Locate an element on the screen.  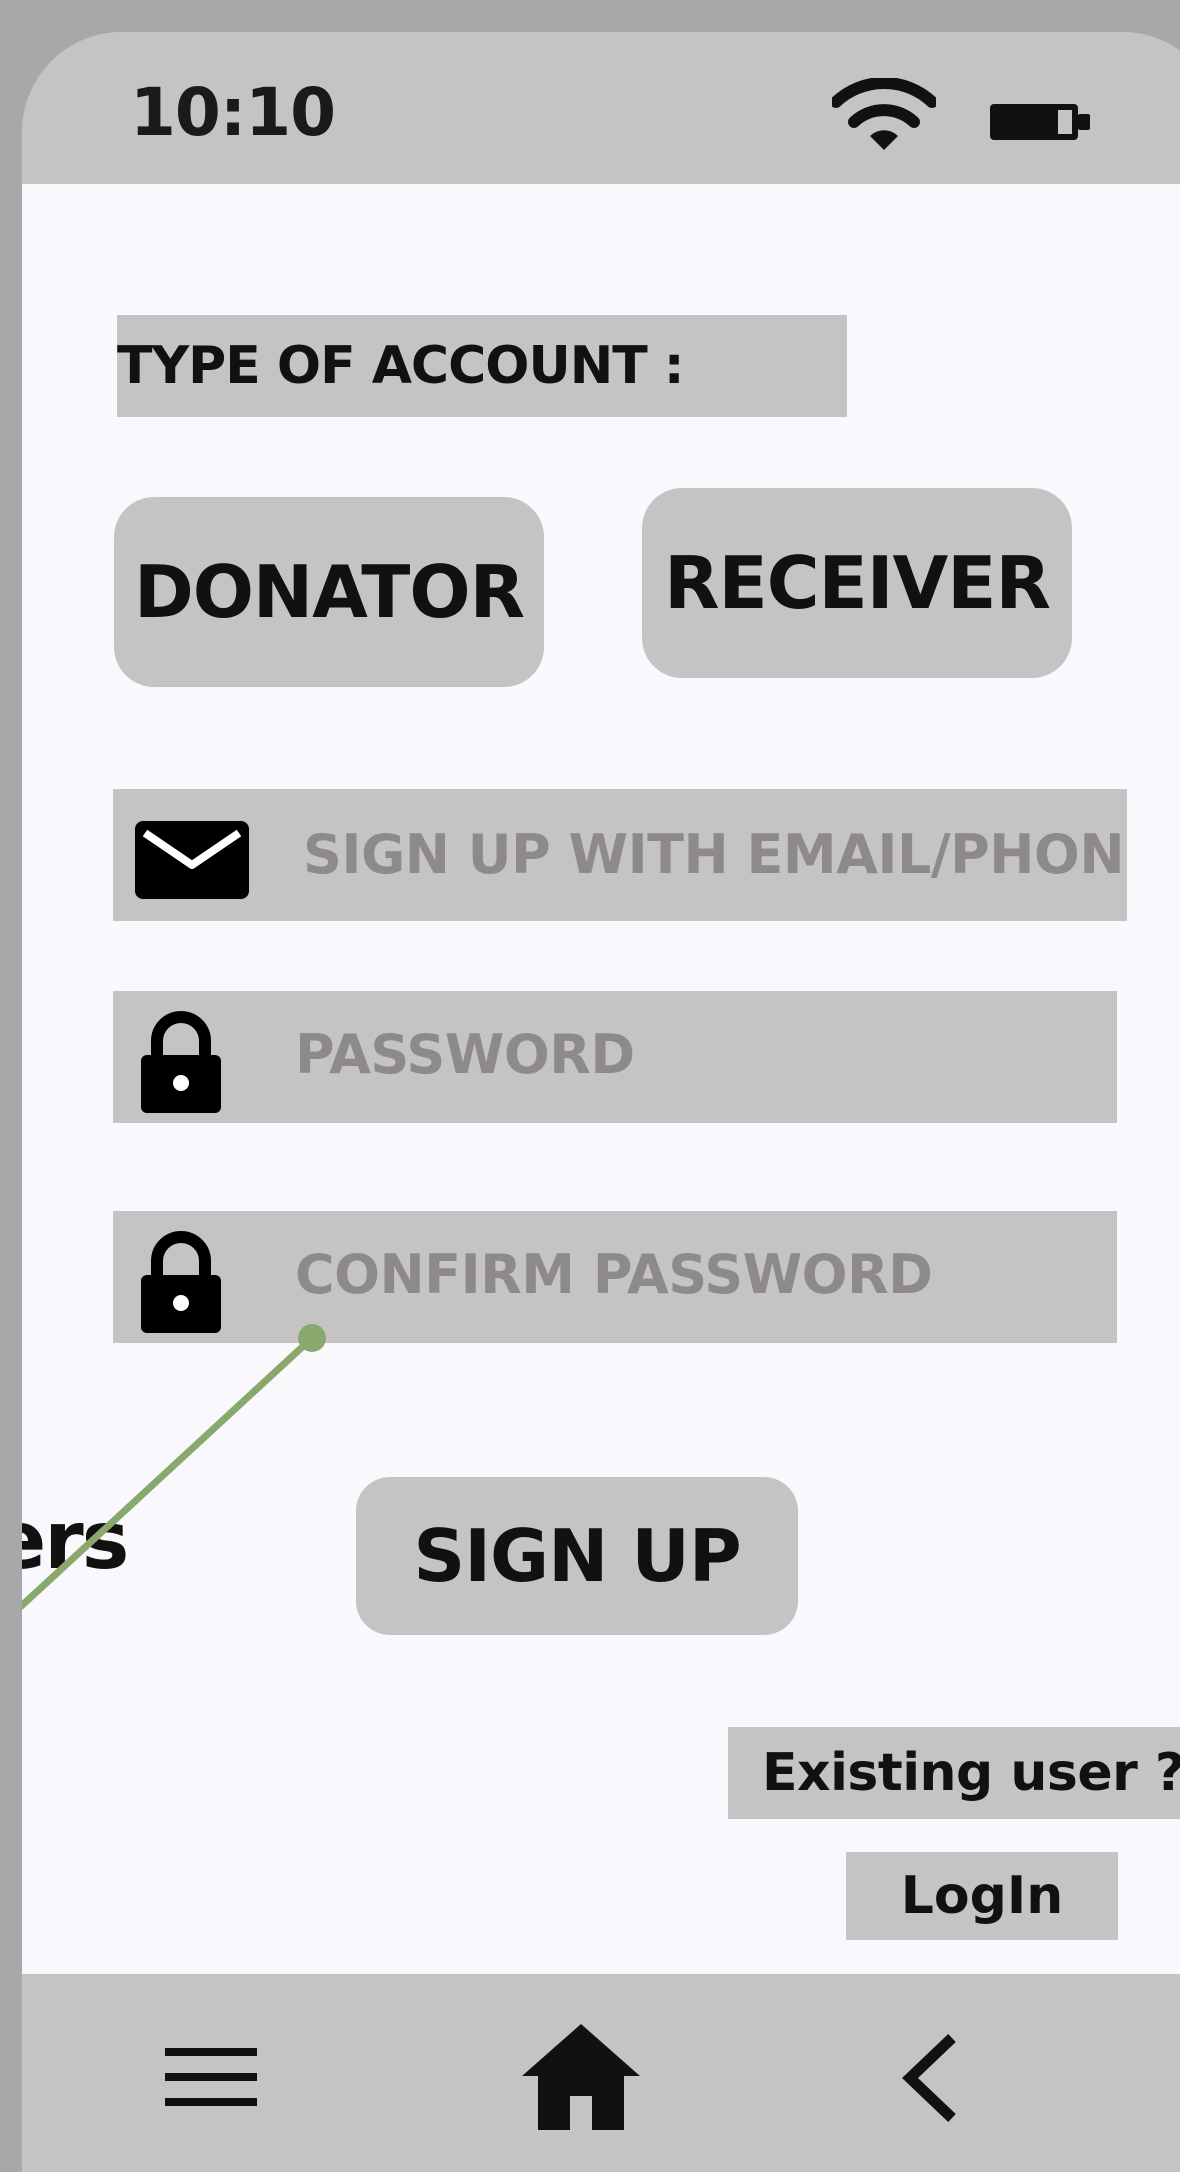
wifi-icon is located at coordinates (884, 114).